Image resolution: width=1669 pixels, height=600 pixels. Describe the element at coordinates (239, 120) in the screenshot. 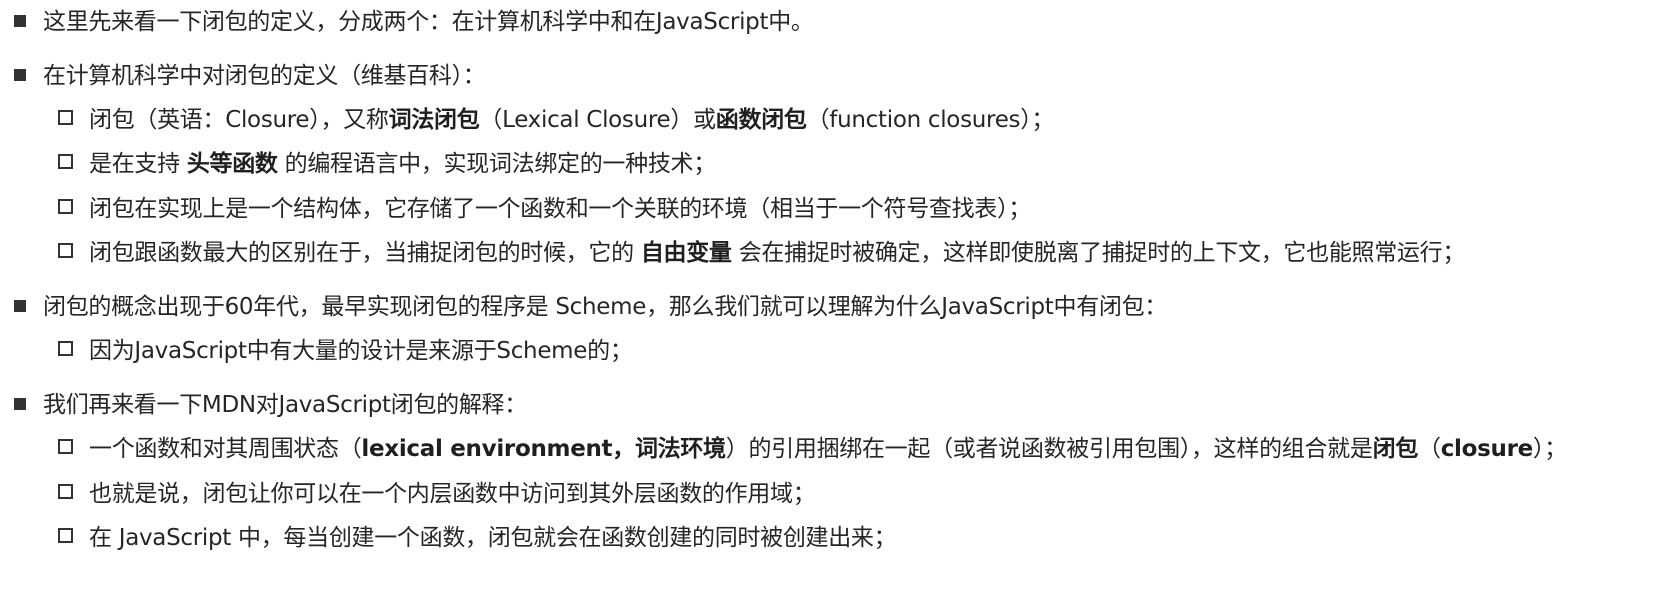

I see `text-segment: 闭包（英语：Closure），又称` at that location.